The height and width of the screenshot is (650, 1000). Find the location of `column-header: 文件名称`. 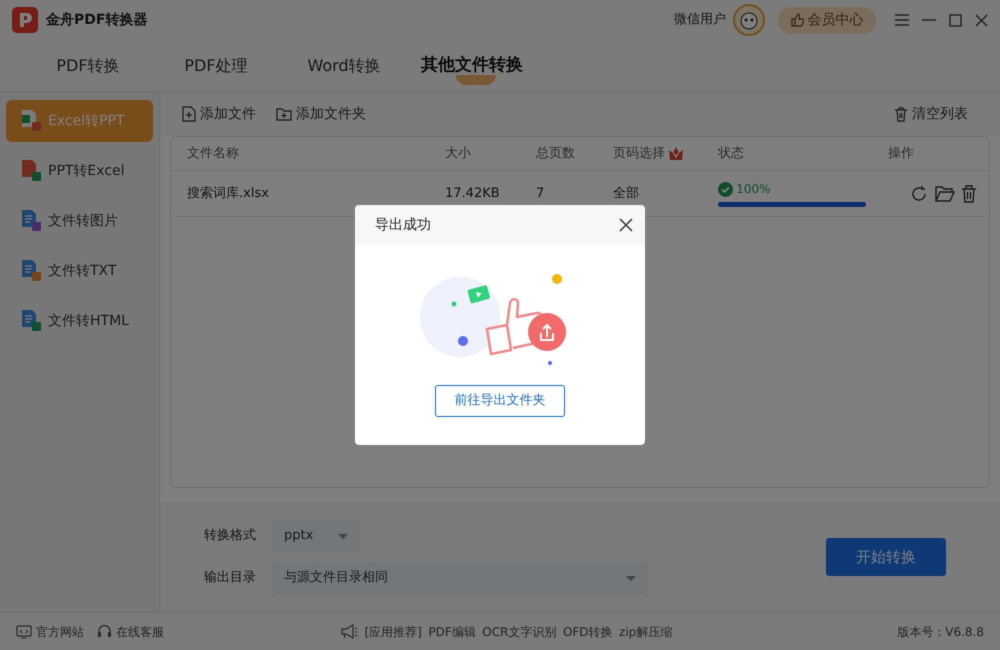

column-header: 文件名称 is located at coordinates (213, 153).